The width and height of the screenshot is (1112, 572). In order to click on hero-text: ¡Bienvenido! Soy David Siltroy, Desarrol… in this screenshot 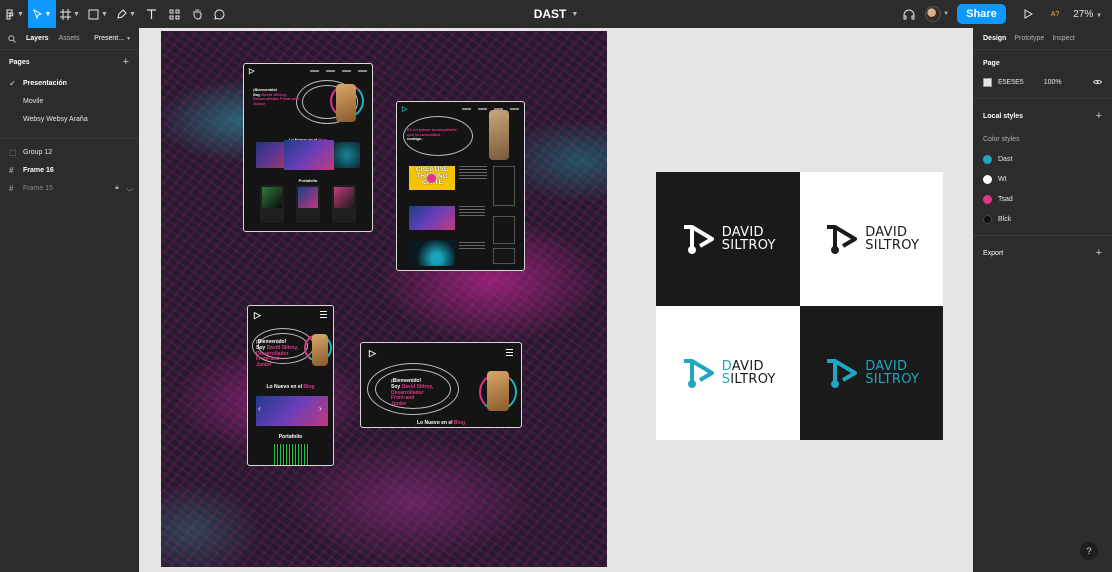, I will do `click(277, 353)`.